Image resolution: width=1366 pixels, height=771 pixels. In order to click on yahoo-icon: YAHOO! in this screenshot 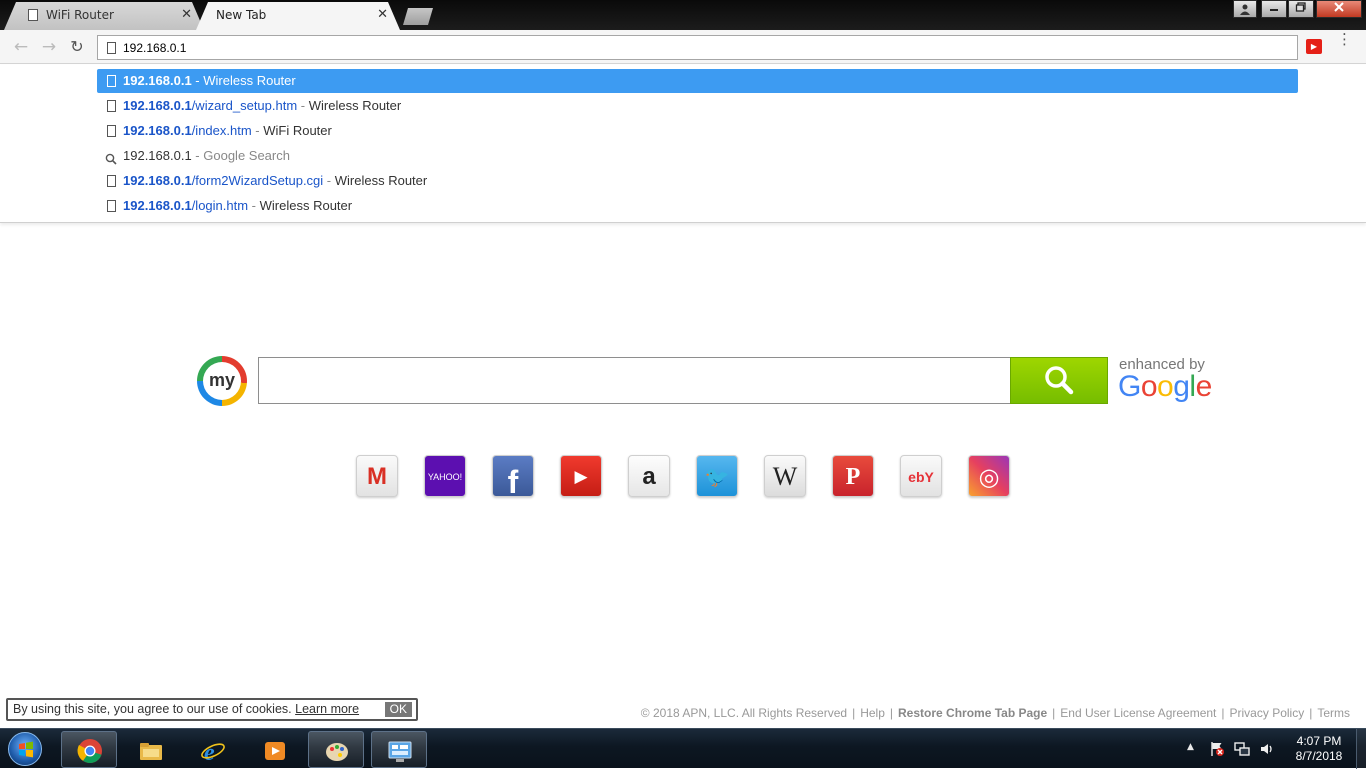, I will do `click(445, 477)`.